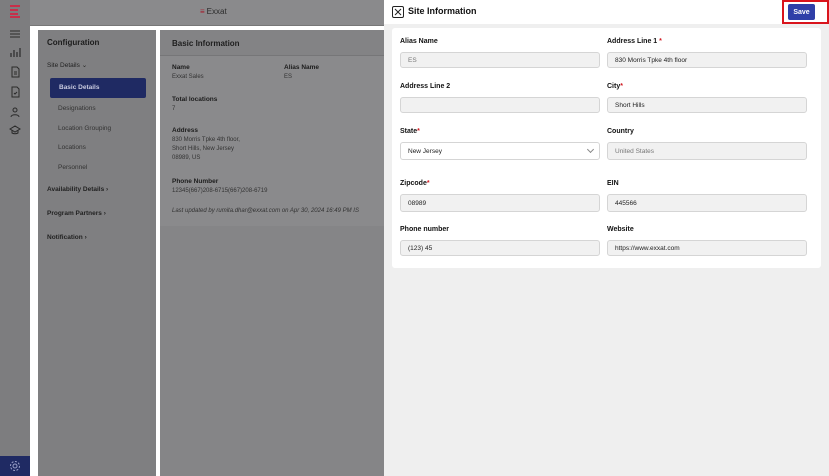 This screenshot has height=476, width=829. Describe the element at coordinates (613, 183) in the screenshot. I see `ein-label: EIN` at that location.